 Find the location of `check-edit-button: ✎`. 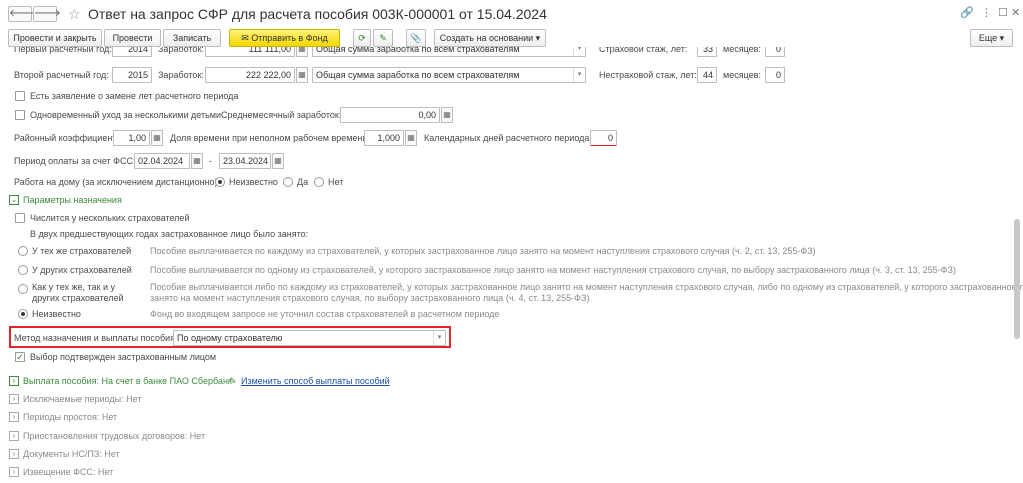

check-edit-button: ✎ is located at coordinates (383, 38).